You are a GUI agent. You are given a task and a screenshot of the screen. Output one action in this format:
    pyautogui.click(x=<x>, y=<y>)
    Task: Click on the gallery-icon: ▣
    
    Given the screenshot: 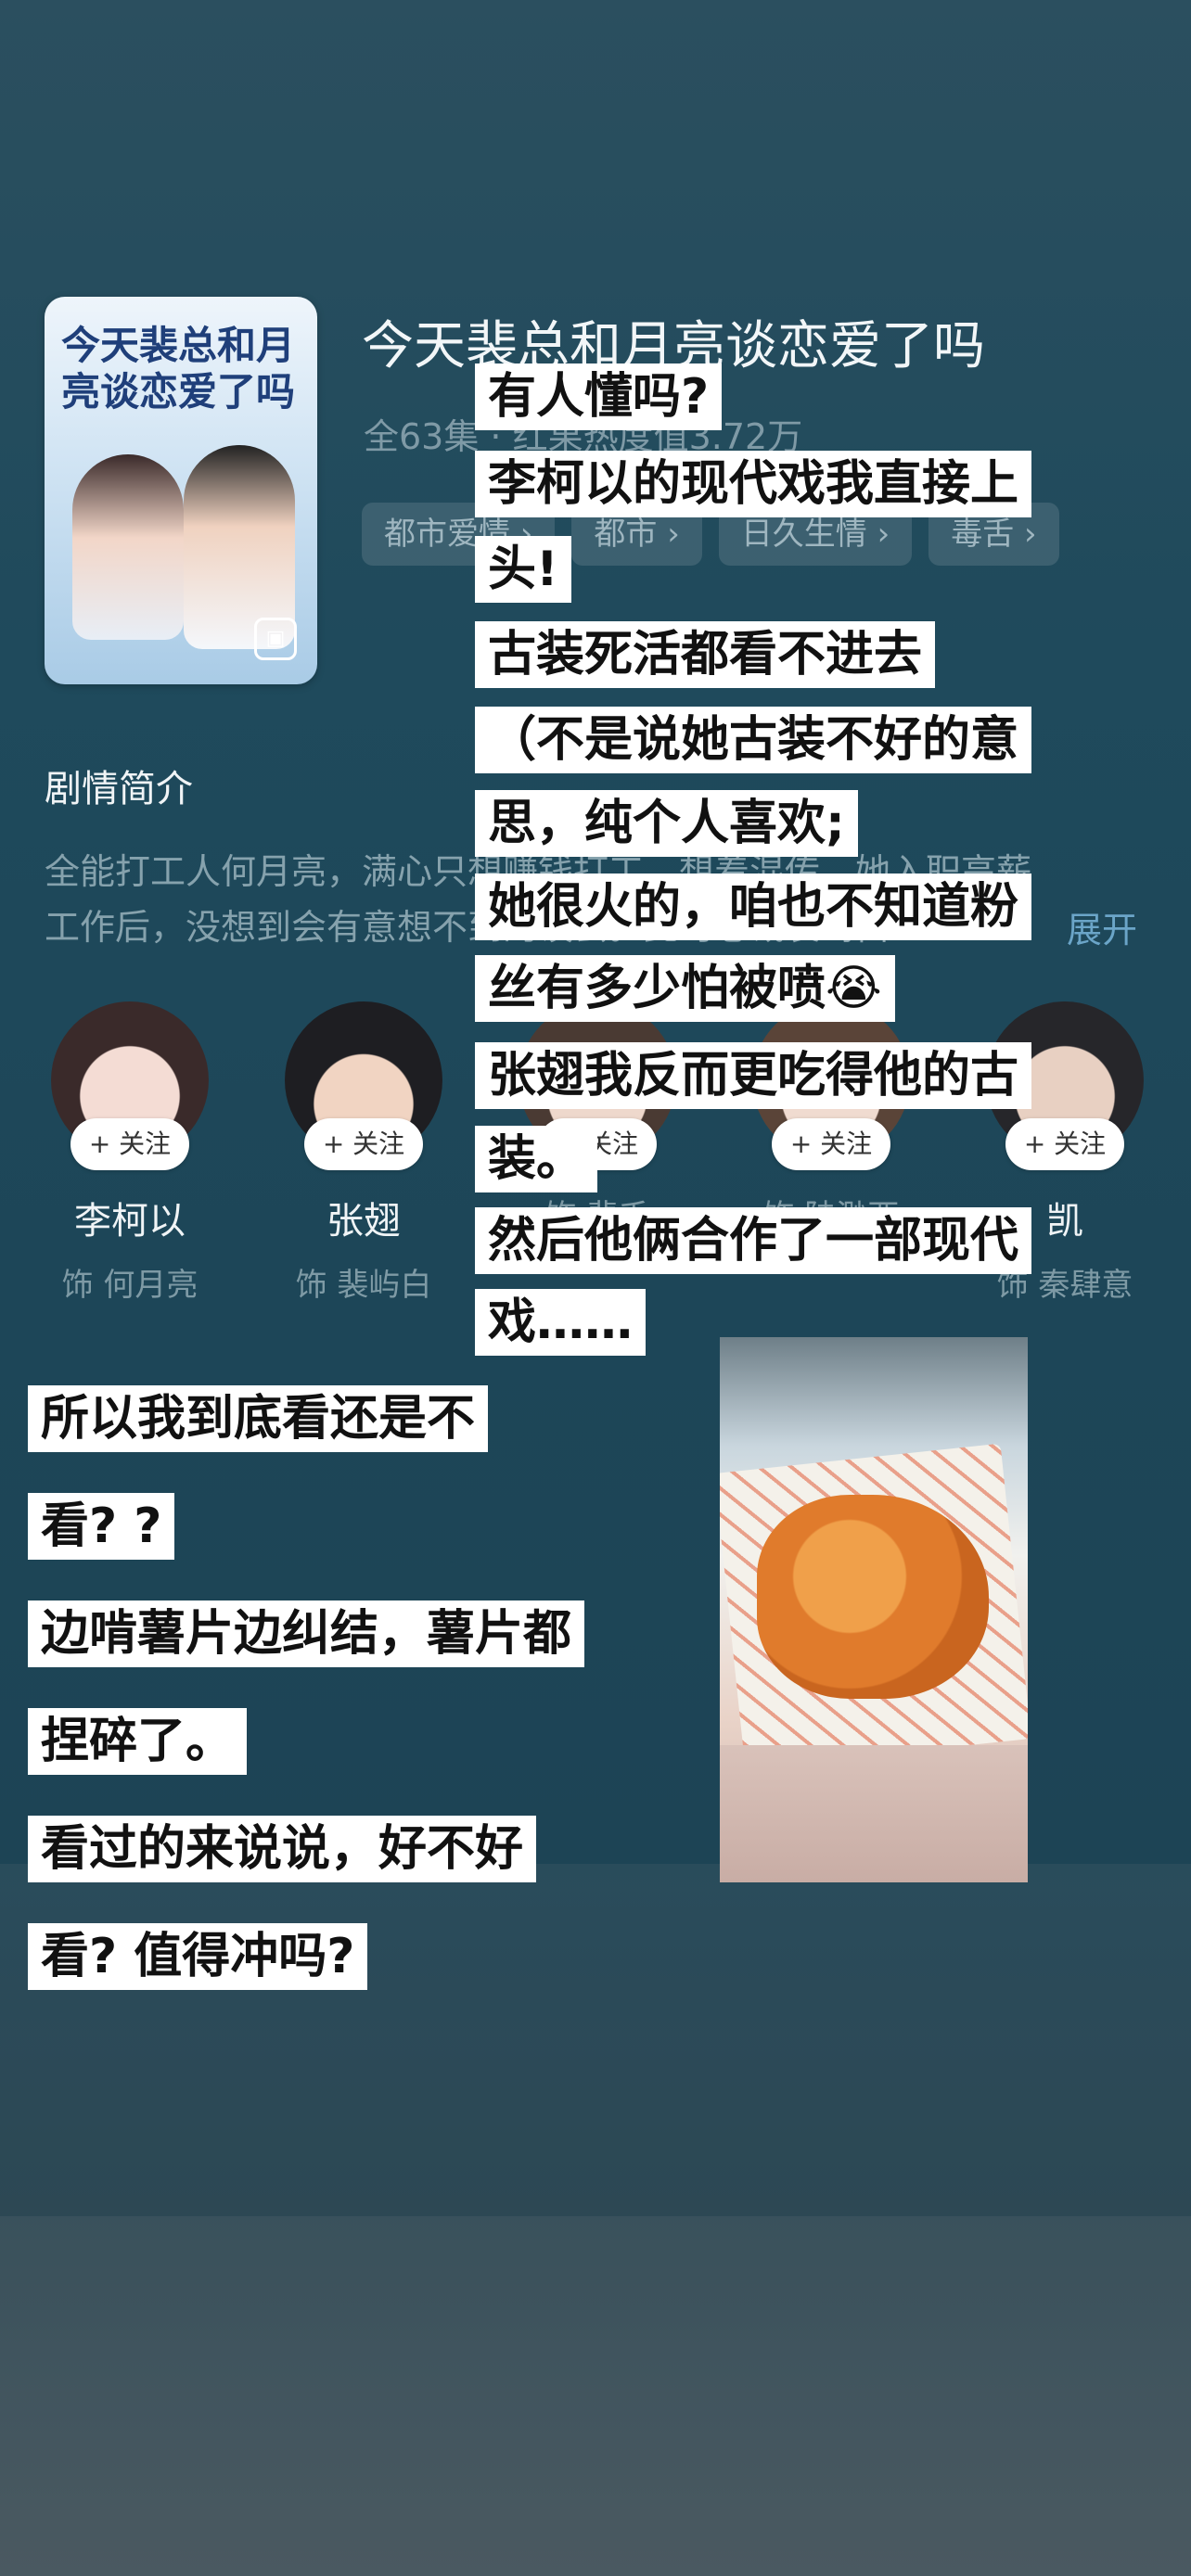 What is the action you would take?
    pyautogui.click(x=275, y=639)
    